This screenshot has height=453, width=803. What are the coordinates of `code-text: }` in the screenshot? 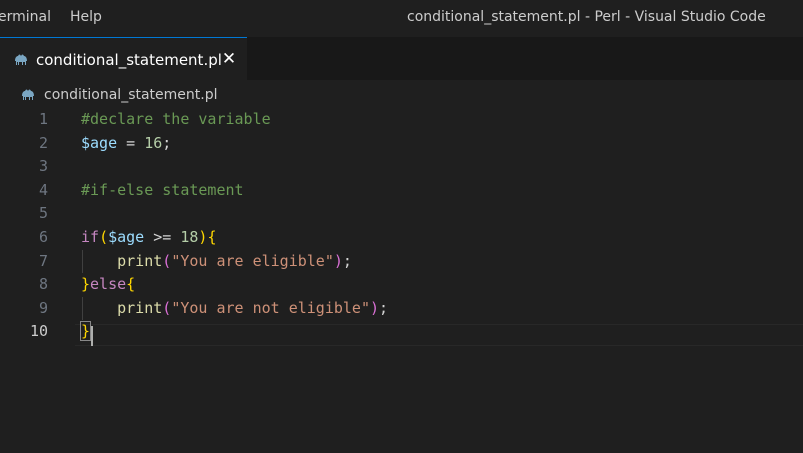 It's located at (85, 332).